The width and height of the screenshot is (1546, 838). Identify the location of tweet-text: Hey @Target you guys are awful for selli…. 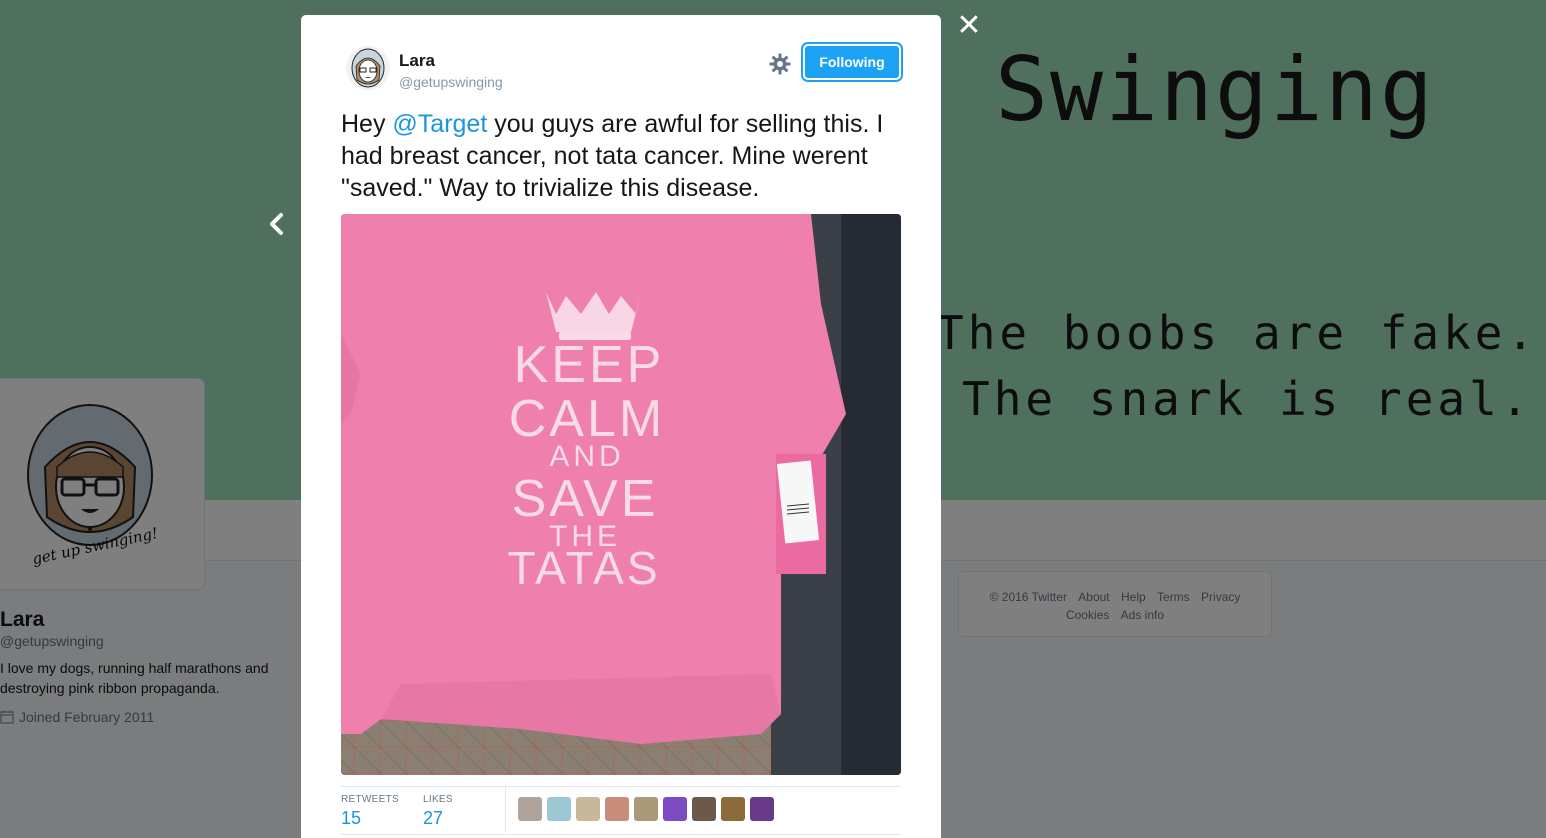
(621, 156).